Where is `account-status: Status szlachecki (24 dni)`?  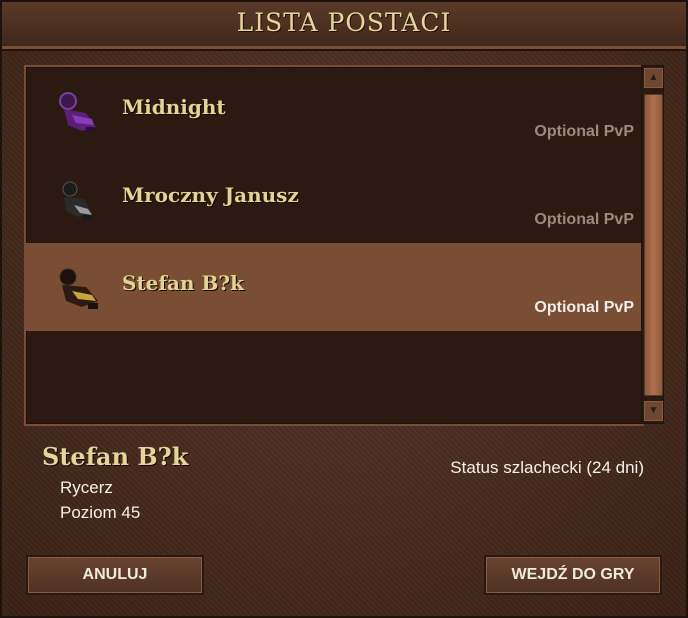
account-status: Status szlachecki (24 dni) is located at coordinates (547, 467).